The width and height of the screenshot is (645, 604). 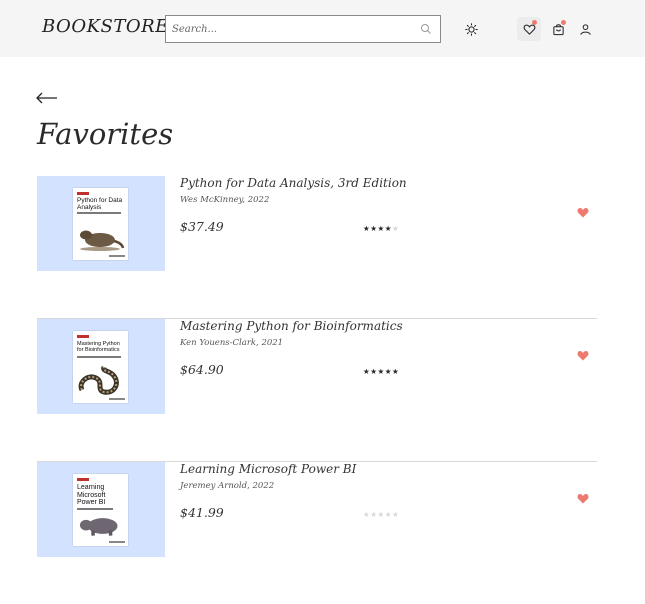 What do you see at coordinates (232, 343) in the screenshot?
I see `book-author: Ken Youens-Clark, 2021` at bounding box center [232, 343].